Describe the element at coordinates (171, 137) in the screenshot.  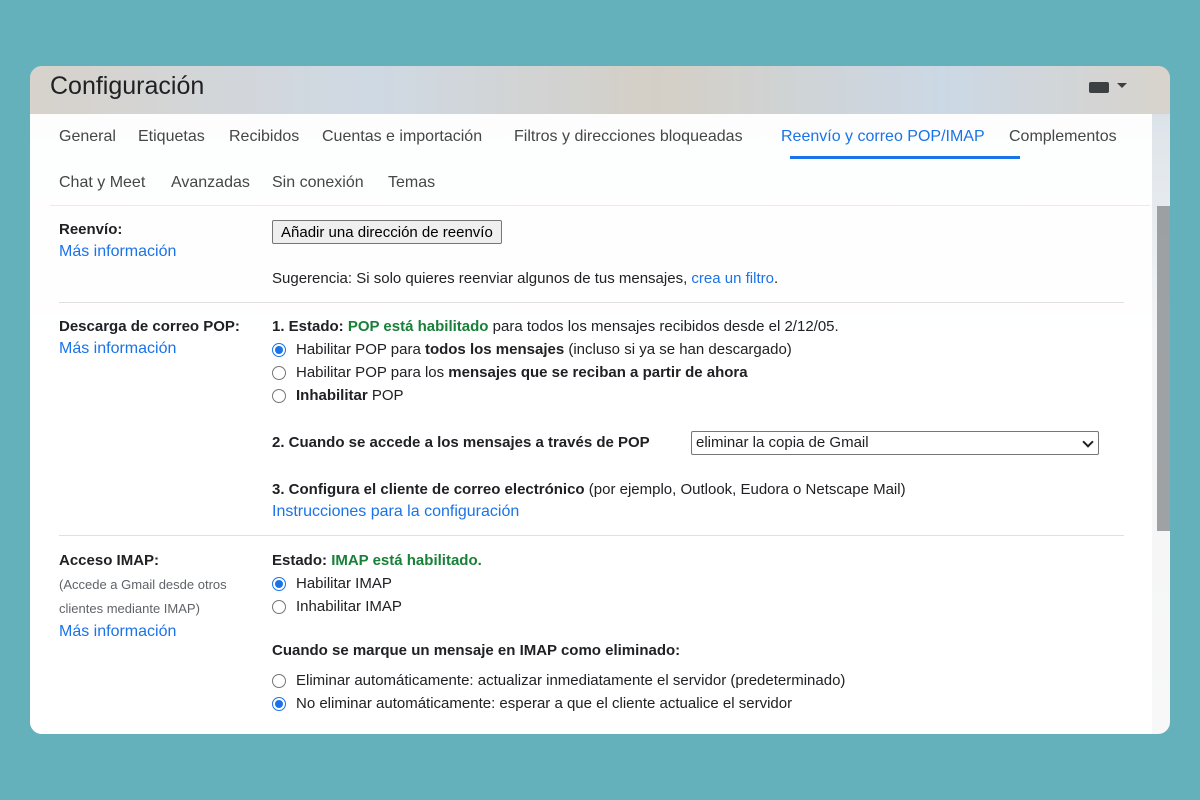
I see `tab-labels: Etiquetas` at that location.